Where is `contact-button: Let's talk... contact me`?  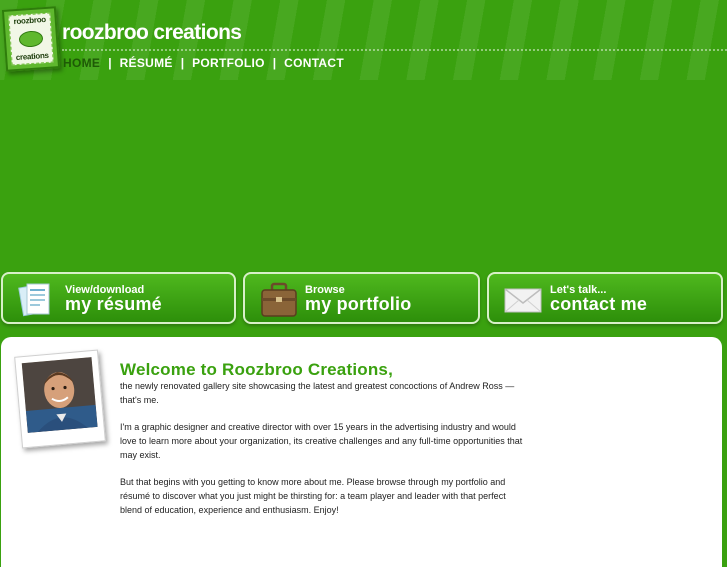
contact-button: Let's talk... contact me is located at coordinates (605, 298).